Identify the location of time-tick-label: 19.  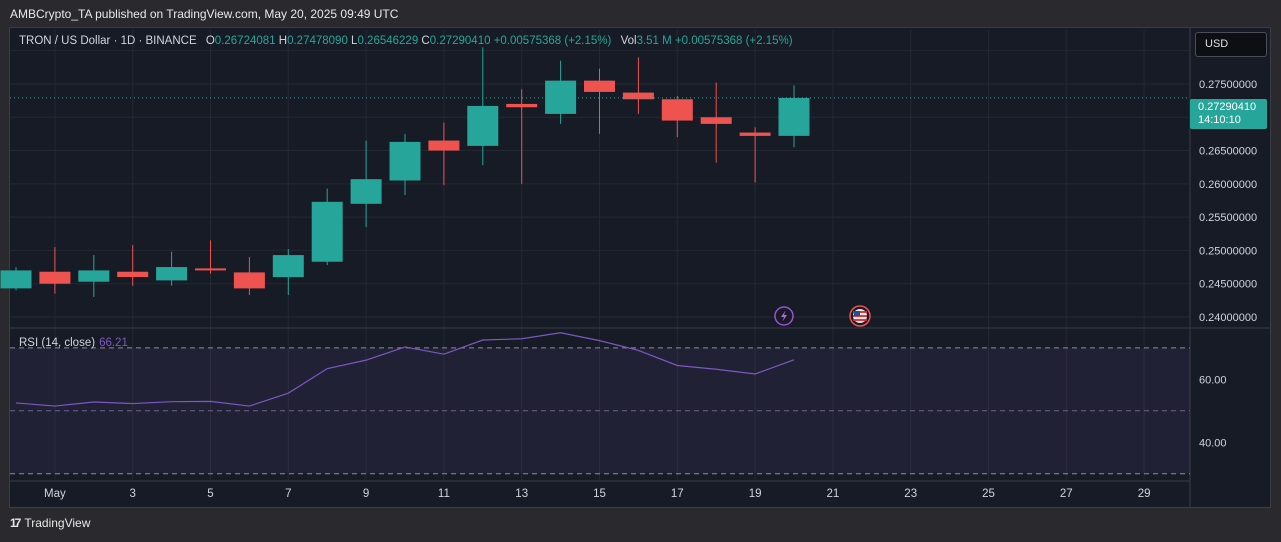
(755, 494).